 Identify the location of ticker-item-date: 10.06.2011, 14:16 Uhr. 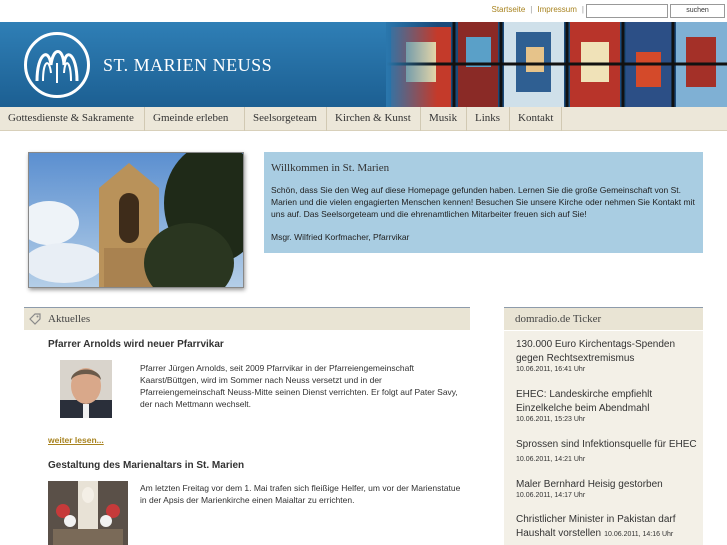
(639, 534).